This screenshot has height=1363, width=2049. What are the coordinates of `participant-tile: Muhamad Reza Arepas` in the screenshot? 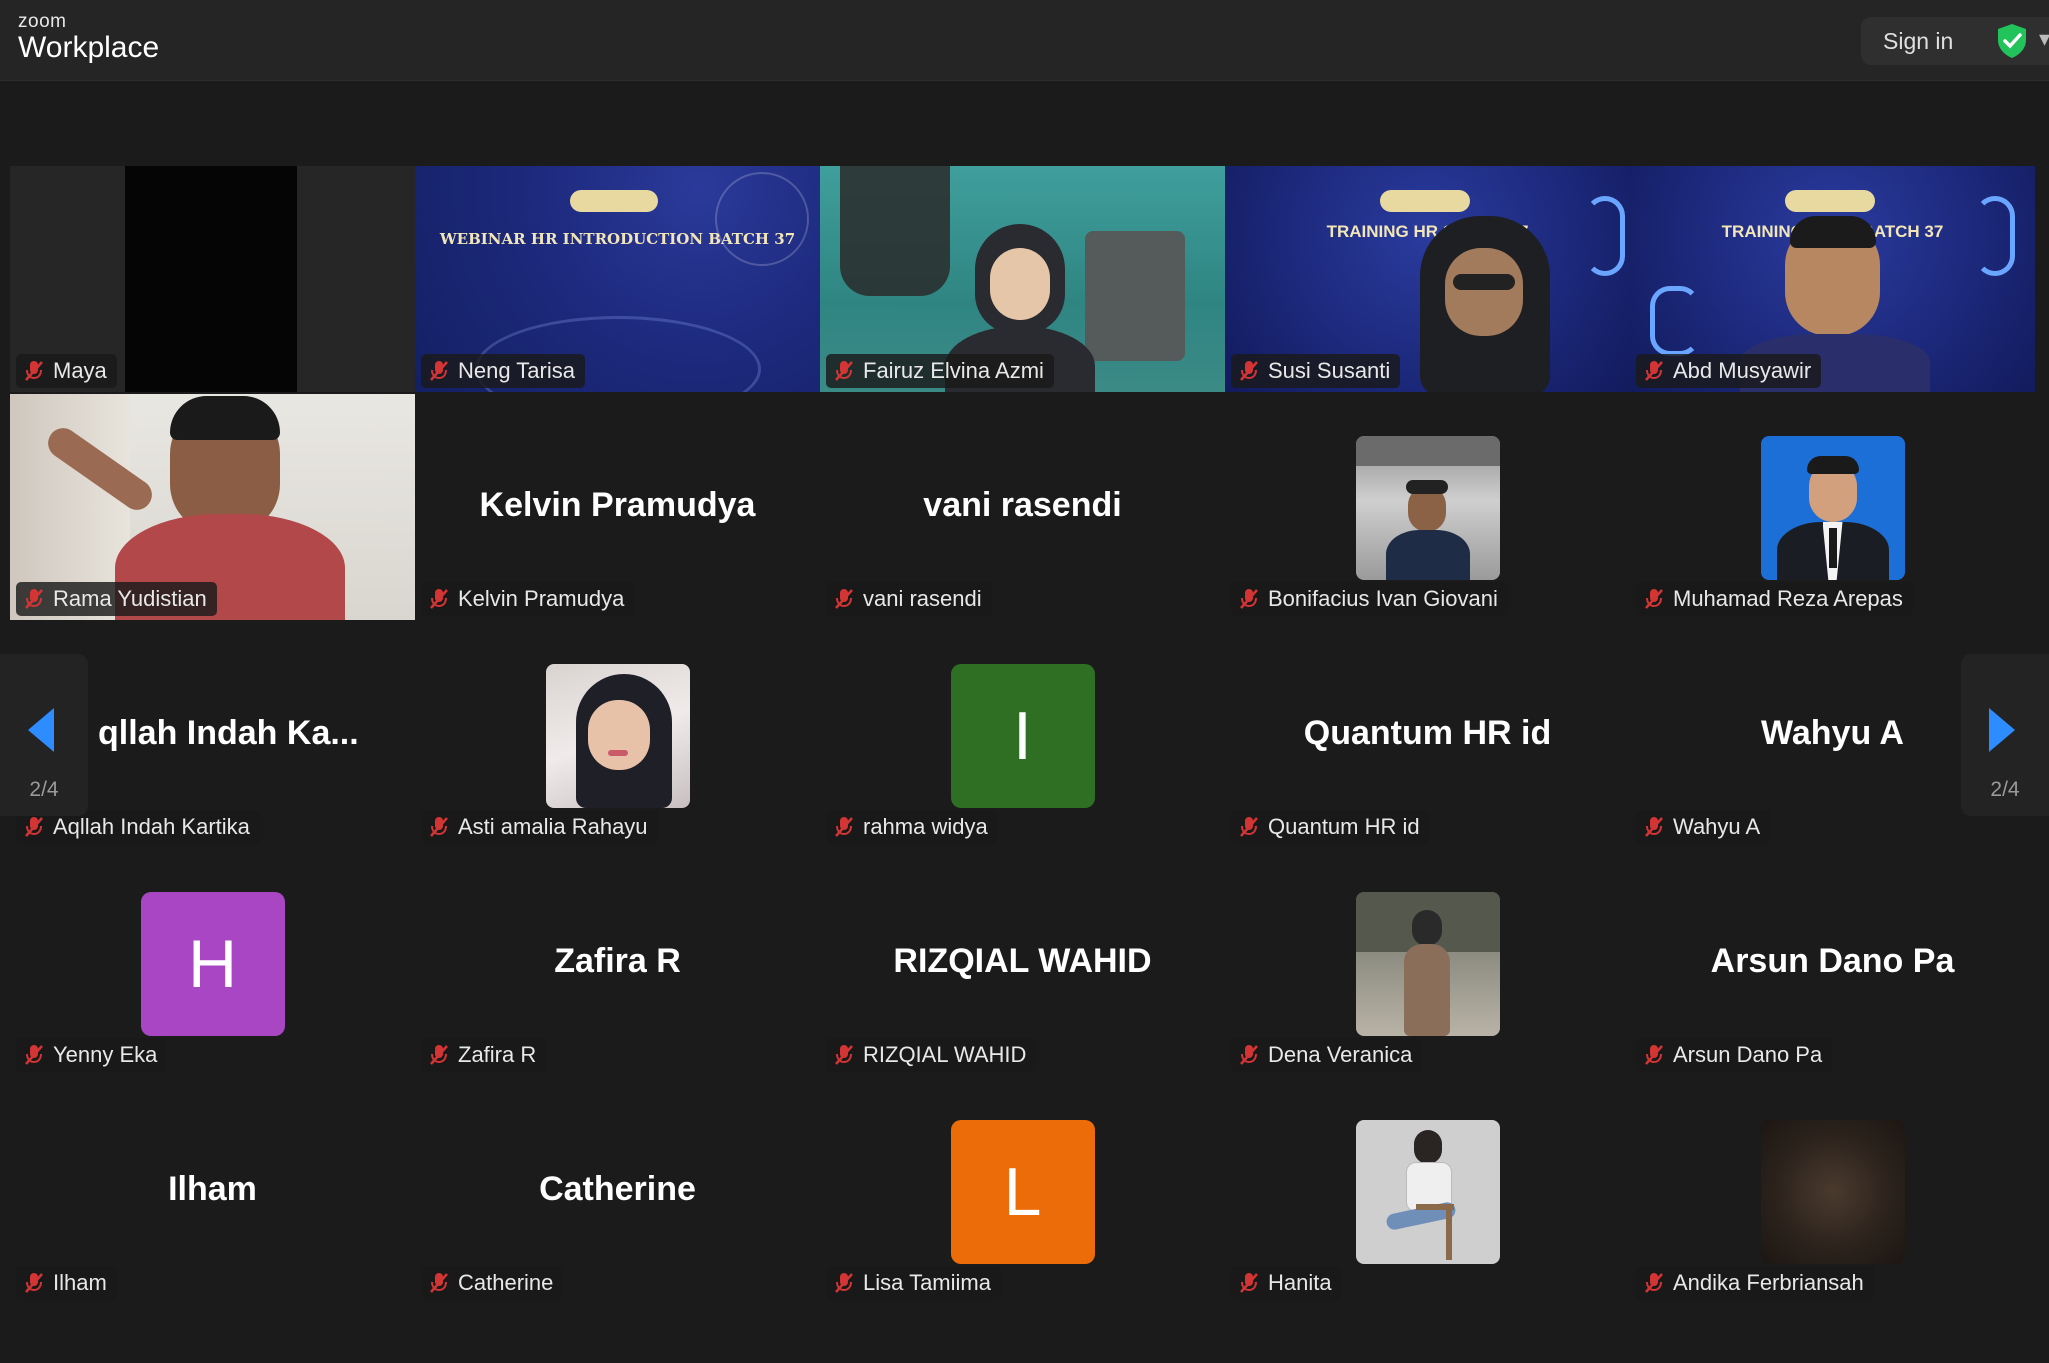 It's located at (1832, 507).